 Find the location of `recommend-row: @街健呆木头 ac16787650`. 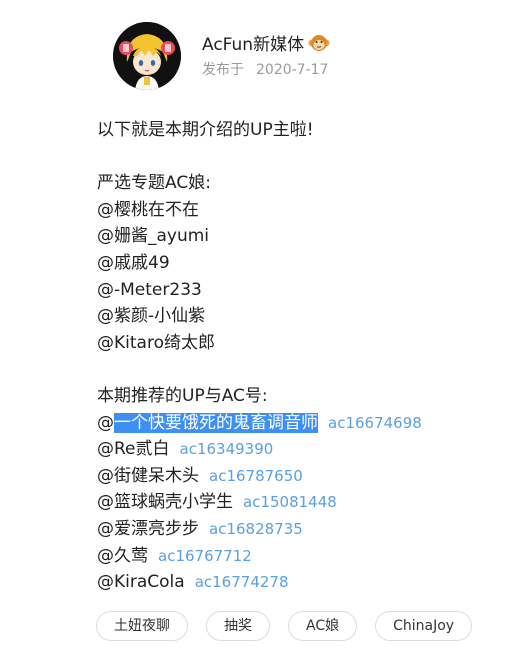

recommend-row: @街健呆木头 ac16787650 is located at coordinates (297, 476).